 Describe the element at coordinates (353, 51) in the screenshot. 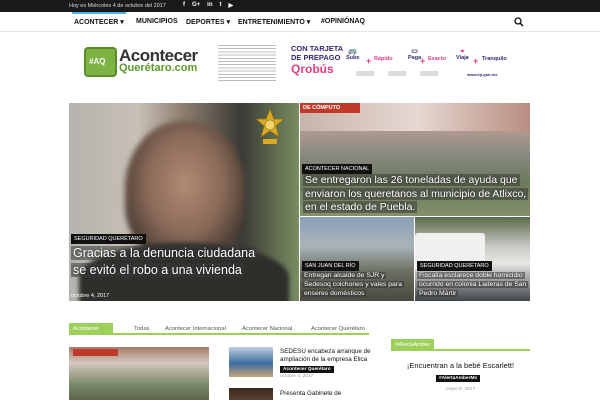

I see `bus-icon: 🚌` at that location.